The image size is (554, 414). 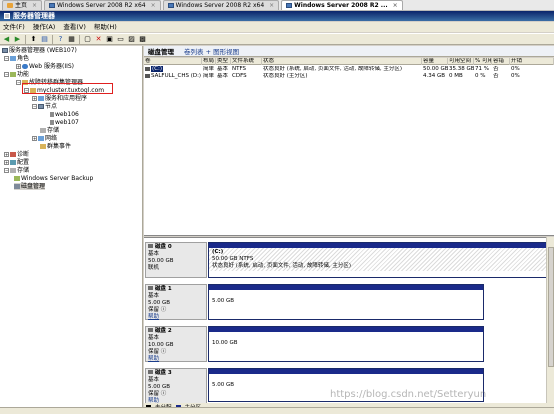 I want to click on disk-0-label: 磁盘 0 基本 50.00 GB 联机, so click(x=176, y=260).